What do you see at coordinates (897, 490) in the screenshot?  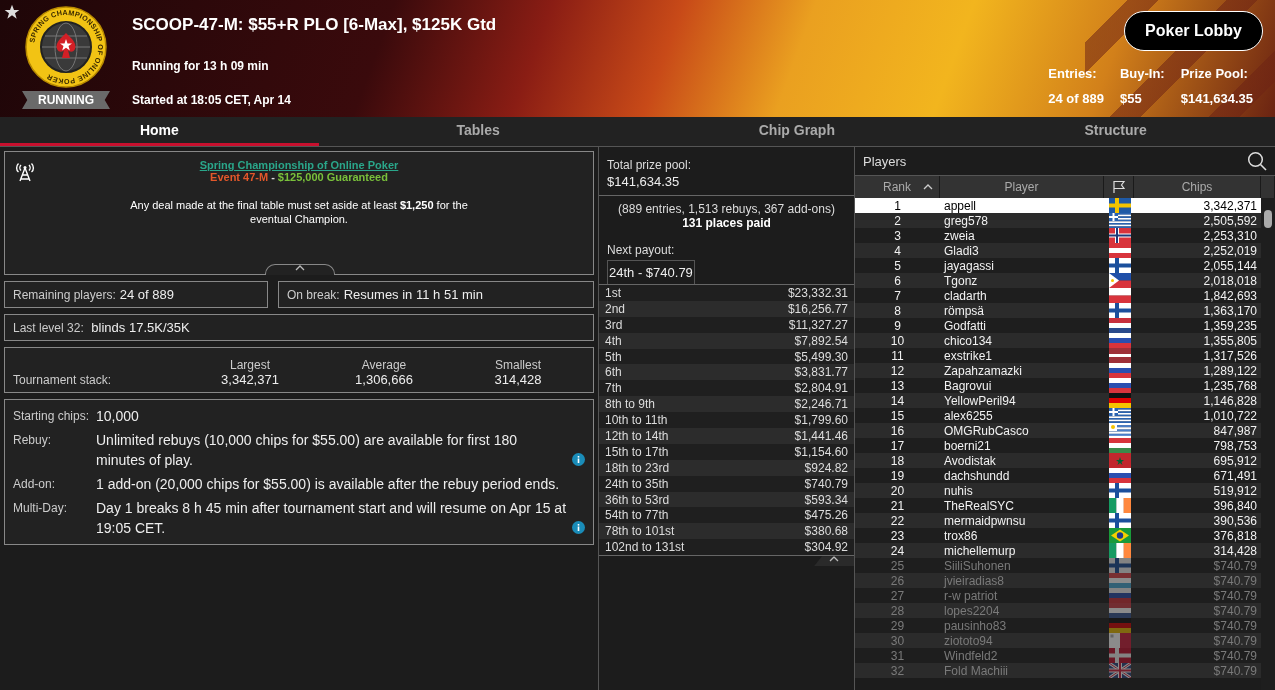 I see `rank-cell-text: 20` at bounding box center [897, 490].